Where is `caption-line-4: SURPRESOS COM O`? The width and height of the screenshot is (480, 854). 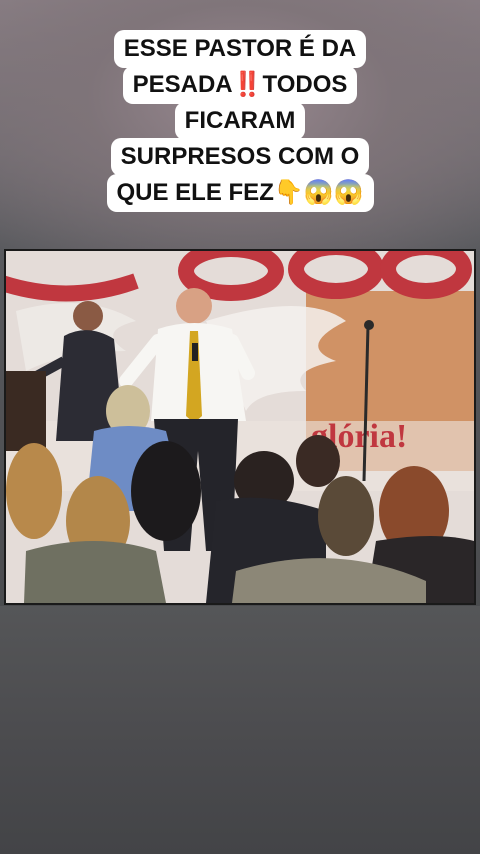
caption-line-4: SURPRESOS COM O is located at coordinates (240, 157).